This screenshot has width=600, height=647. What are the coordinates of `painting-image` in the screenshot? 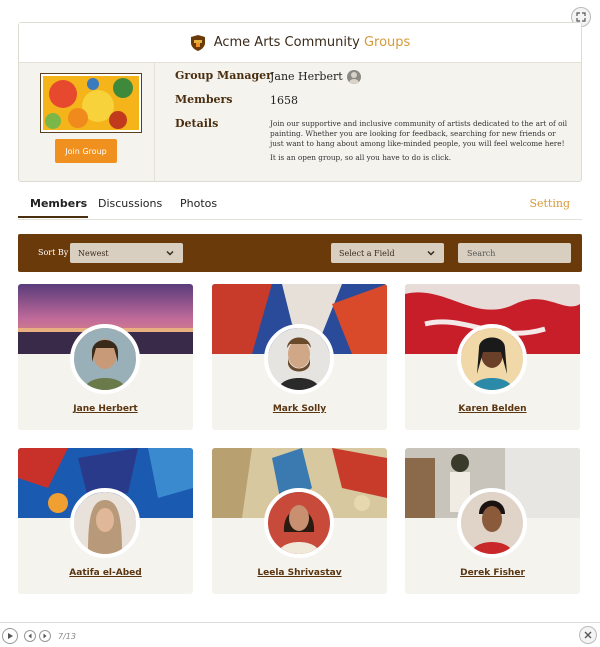 It's located at (91, 103).